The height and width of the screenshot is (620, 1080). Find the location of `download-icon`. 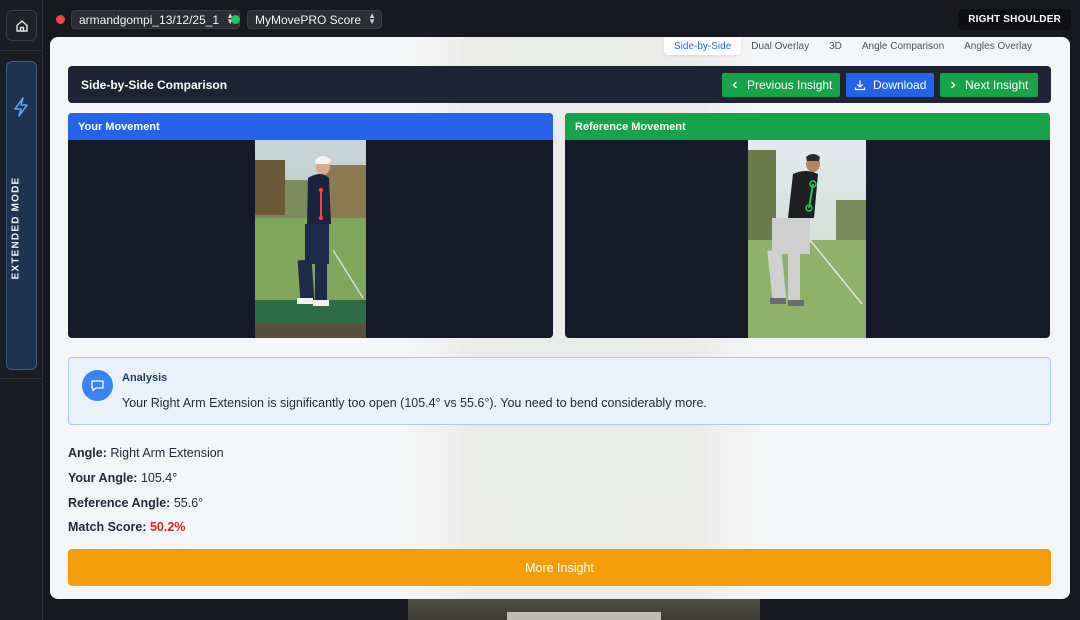

download-icon is located at coordinates (860, 85).